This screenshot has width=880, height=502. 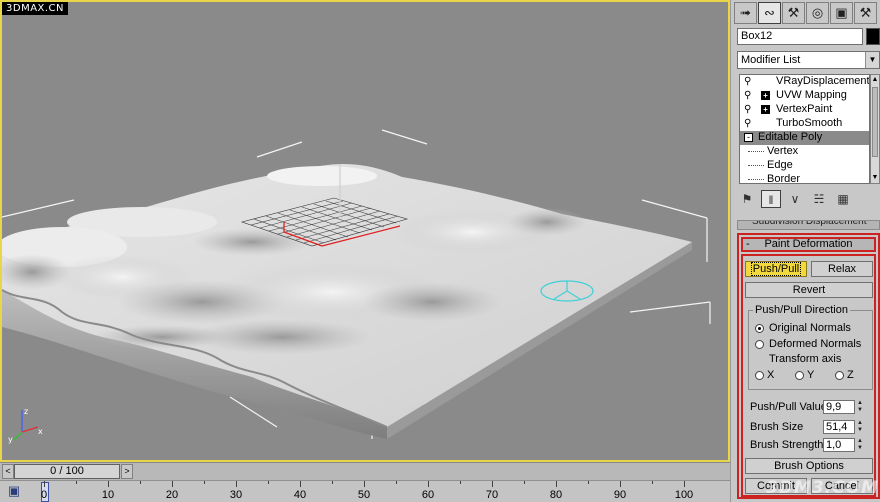 What do you see at coordinates (817, 13) in the screenshot?
I see `motion-icon: ◎` at bounding box center [817, 13].